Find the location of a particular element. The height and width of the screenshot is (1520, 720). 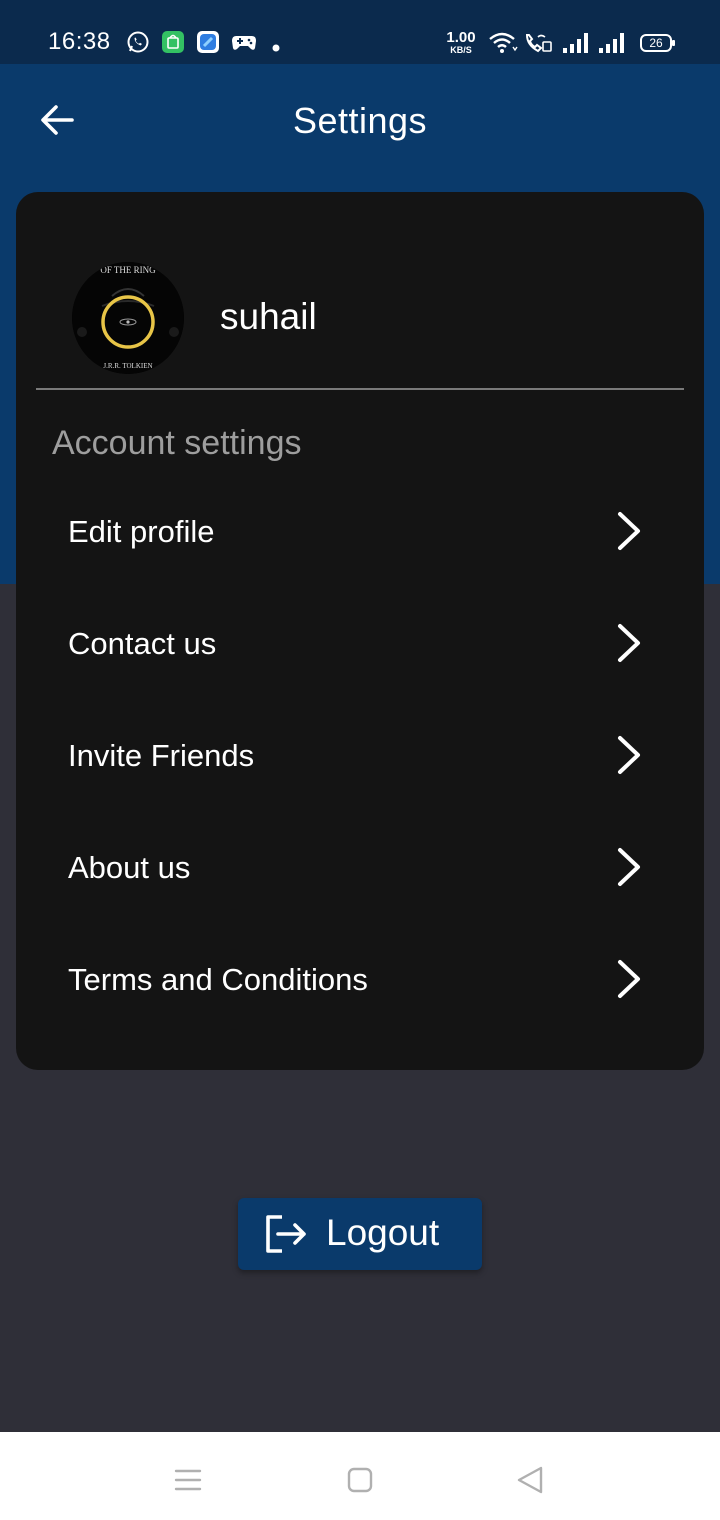

wifi-call-icon is located at coordinates (539, 45).